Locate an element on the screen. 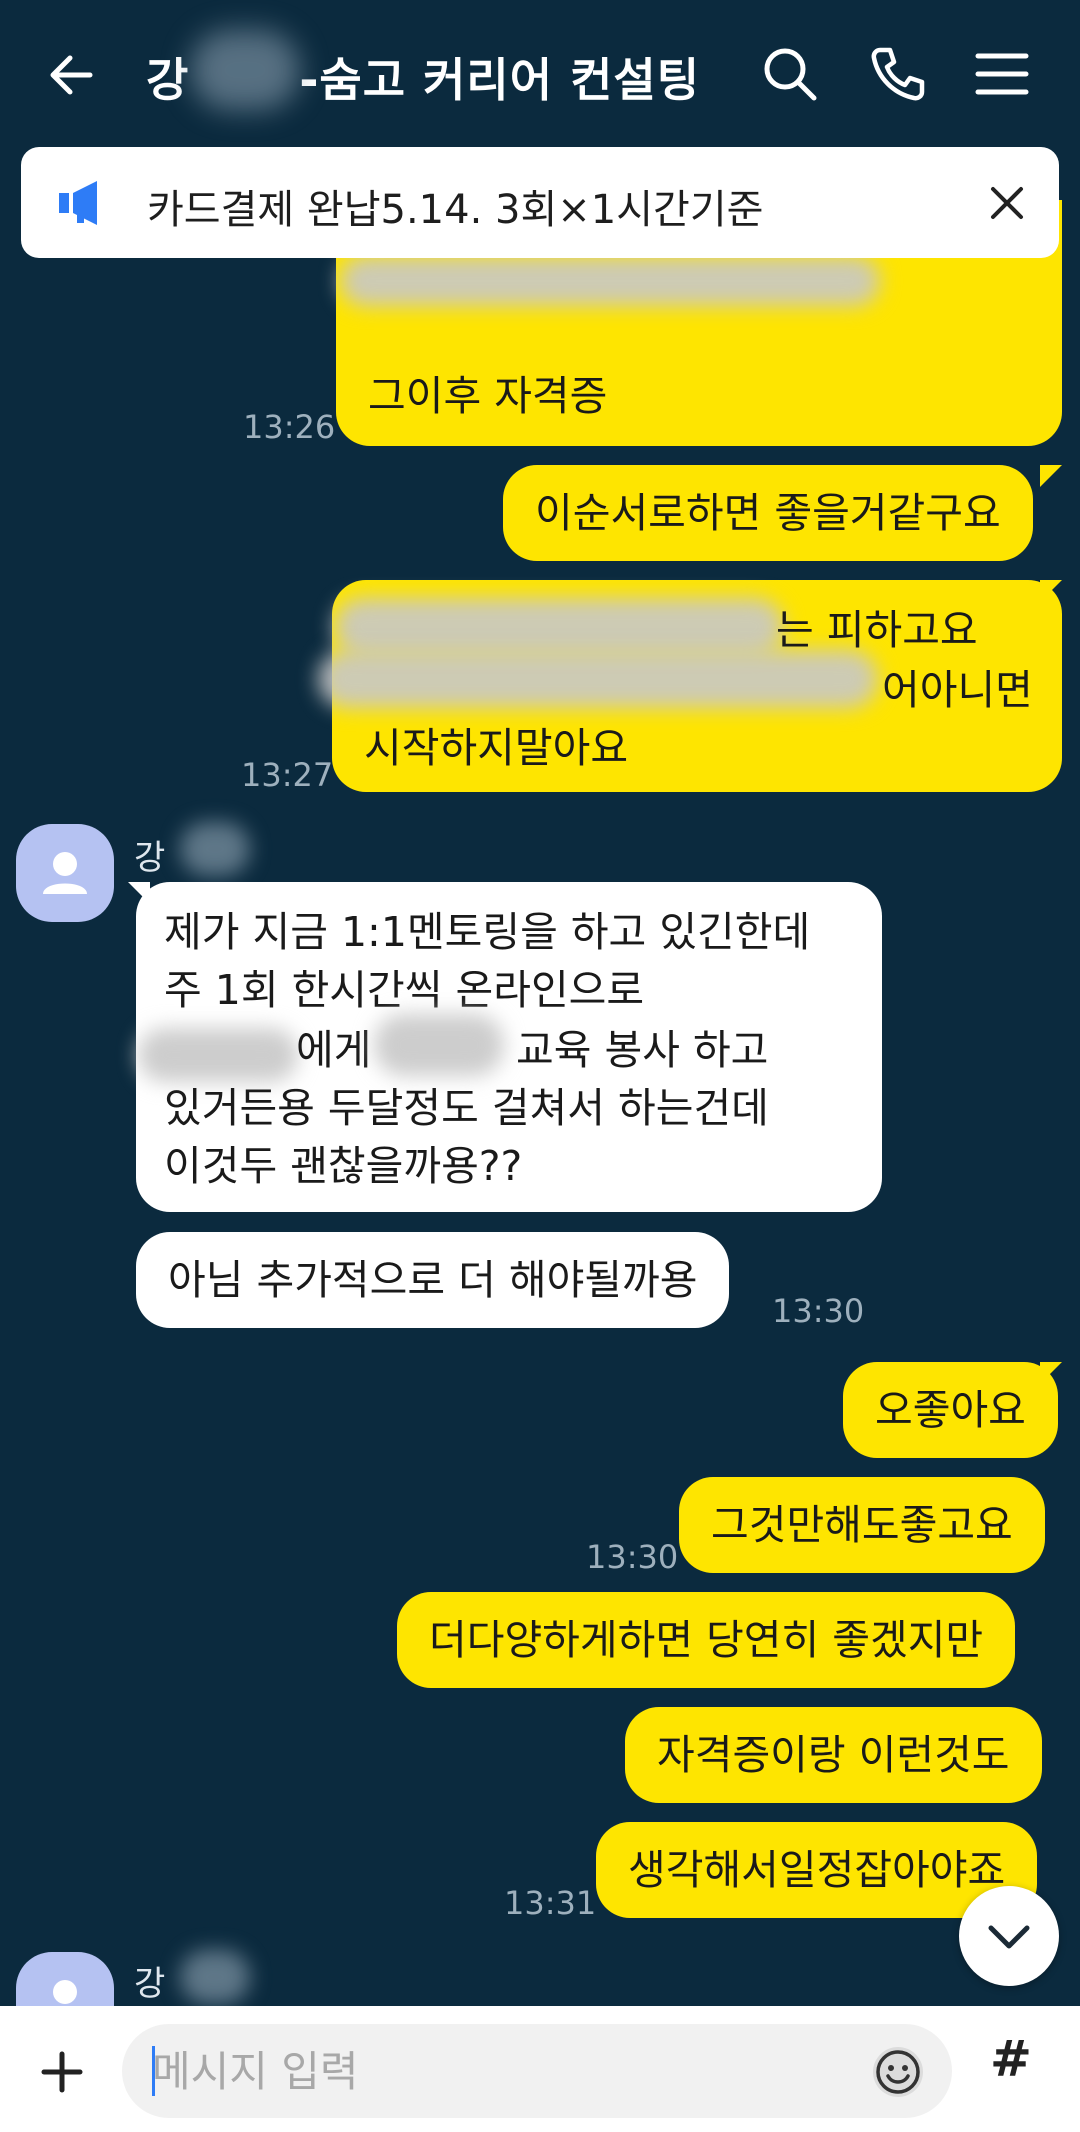 This screenshot has width=1080, height=2132. message-text: 아님 추가적으로 더 해야될까용 is located at coordinates (433, 1280).